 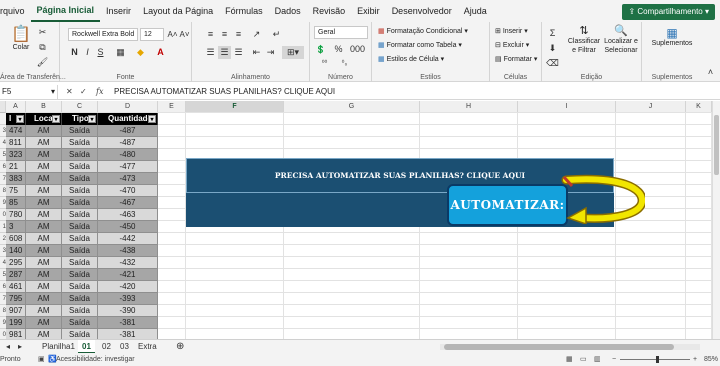 What do you see at coordinates (672, 36) in the screenshot?
I see `addins-button: ▦ Suplementos` at bounding box center [672, 36].